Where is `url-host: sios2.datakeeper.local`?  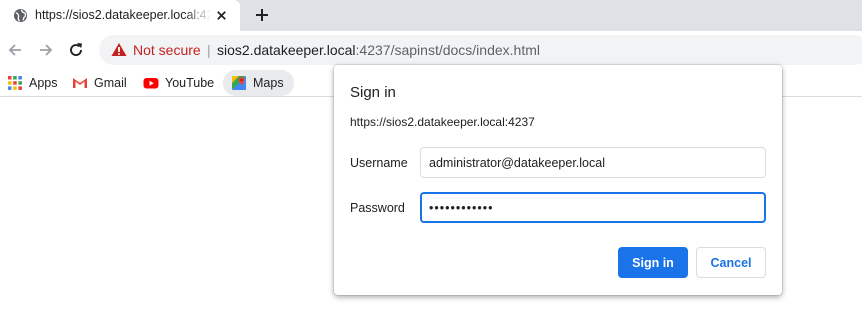
url-host: sios2.datakeeper.local is located at coordinates (286, 50).